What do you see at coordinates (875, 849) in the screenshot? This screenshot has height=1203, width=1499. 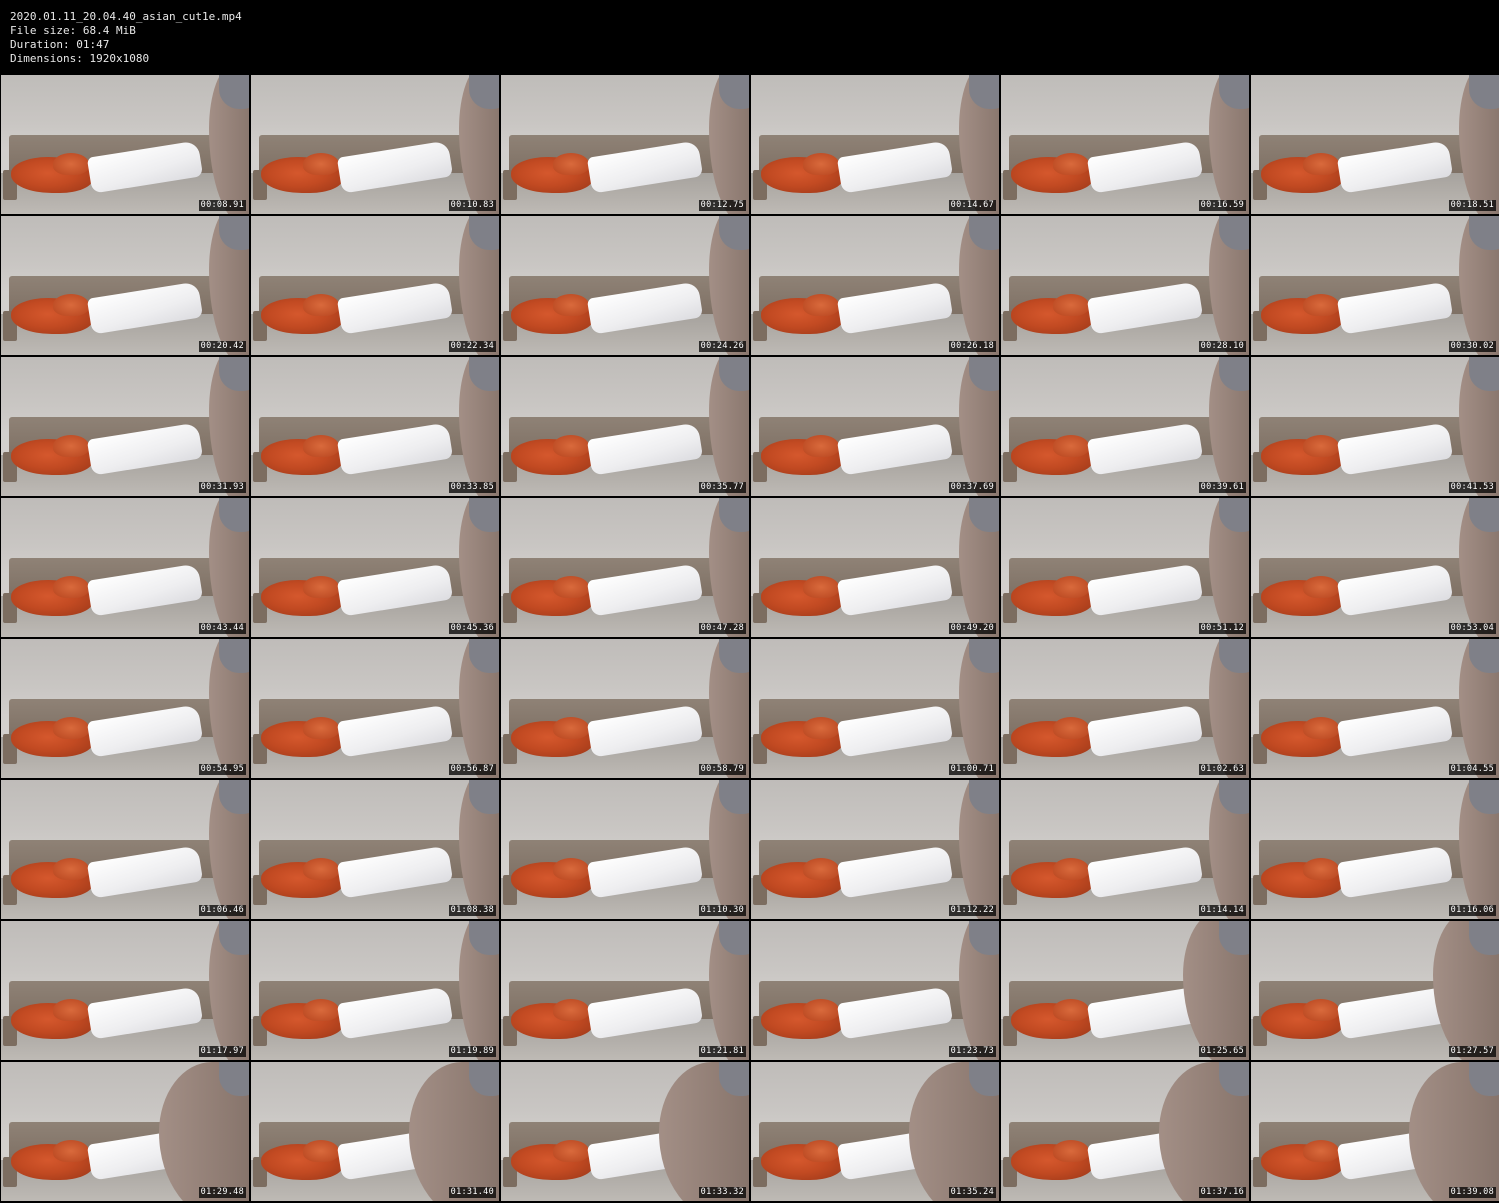 I see `thumbnail-frame: 01:12.22` at bounding box center [875, 849].